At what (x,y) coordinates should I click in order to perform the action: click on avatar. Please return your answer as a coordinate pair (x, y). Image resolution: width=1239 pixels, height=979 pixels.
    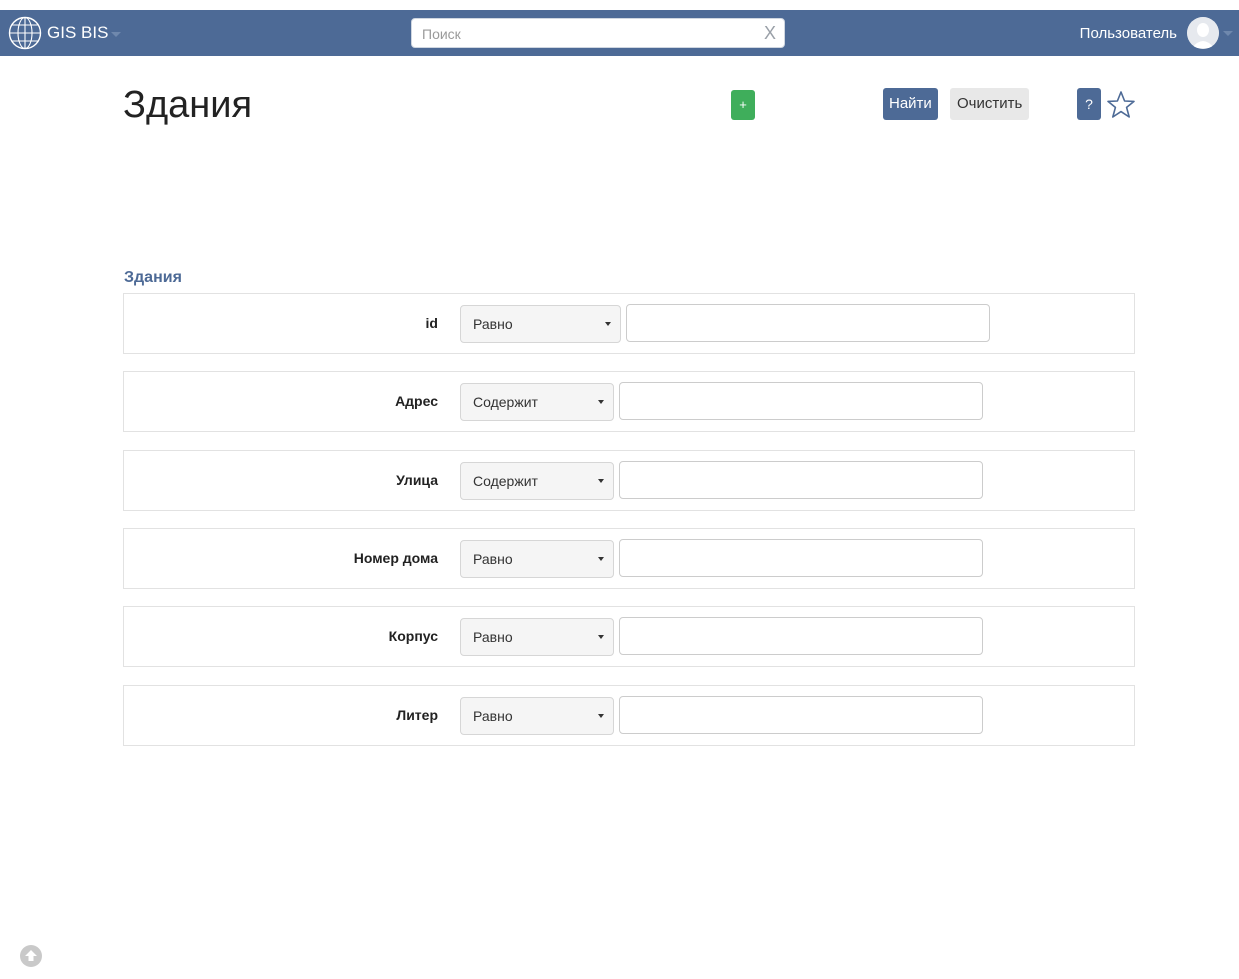
    Looking at the image, I should click on (1203, 33).